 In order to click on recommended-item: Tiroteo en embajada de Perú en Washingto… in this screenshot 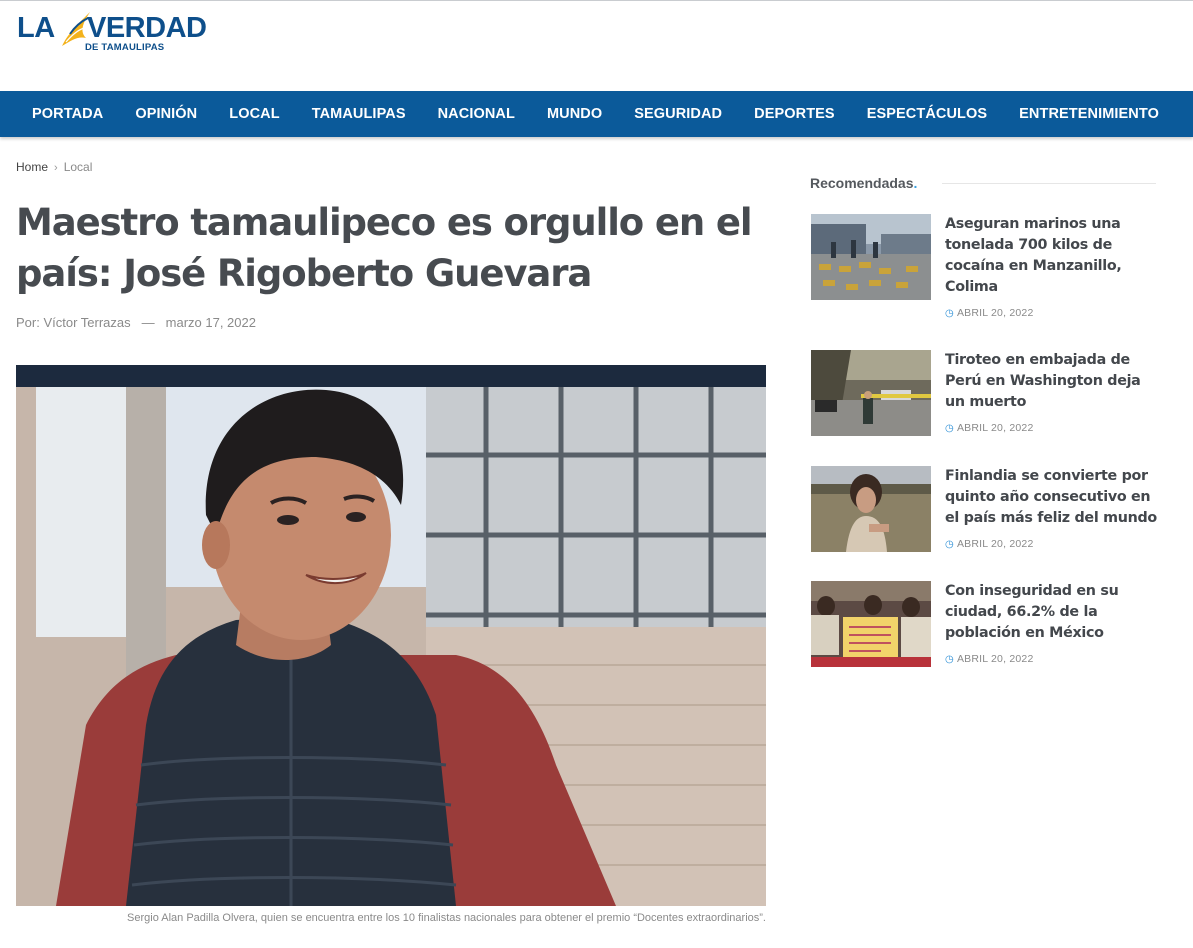, I will do `click(984, 395)`.